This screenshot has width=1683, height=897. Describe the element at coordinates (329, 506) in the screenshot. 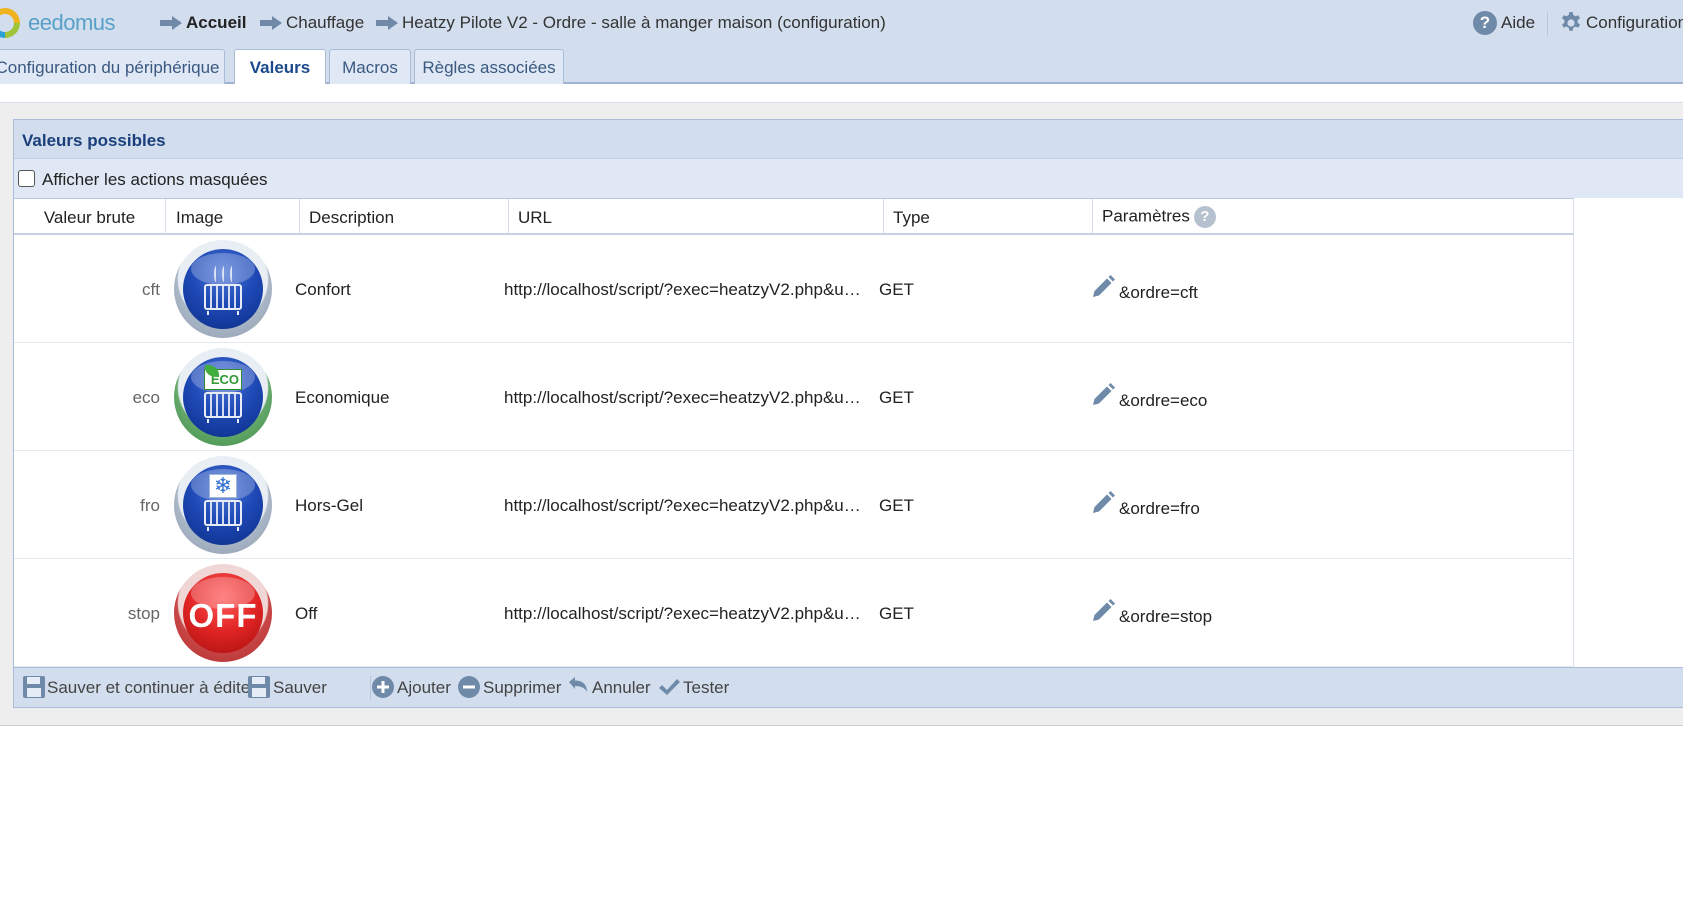

I see `description-cell: Hors-Gel` at that location.